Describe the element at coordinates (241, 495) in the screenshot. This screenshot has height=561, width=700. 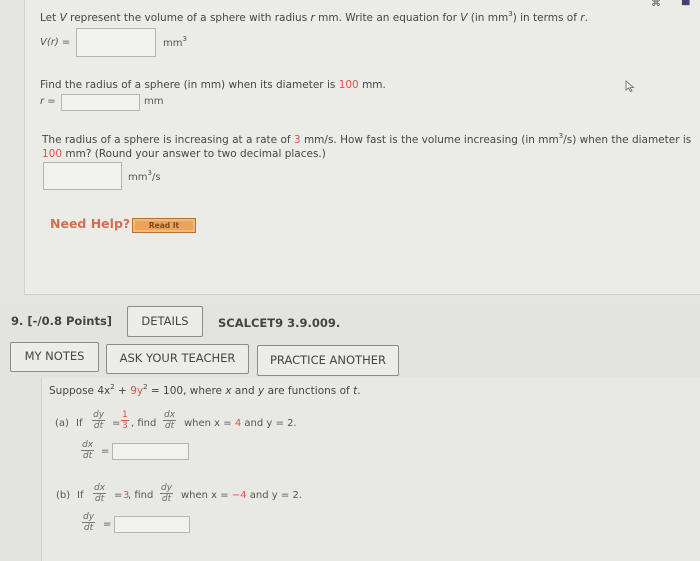
I see `part-b-condition: when x = −4 and y = 2.` at that location.